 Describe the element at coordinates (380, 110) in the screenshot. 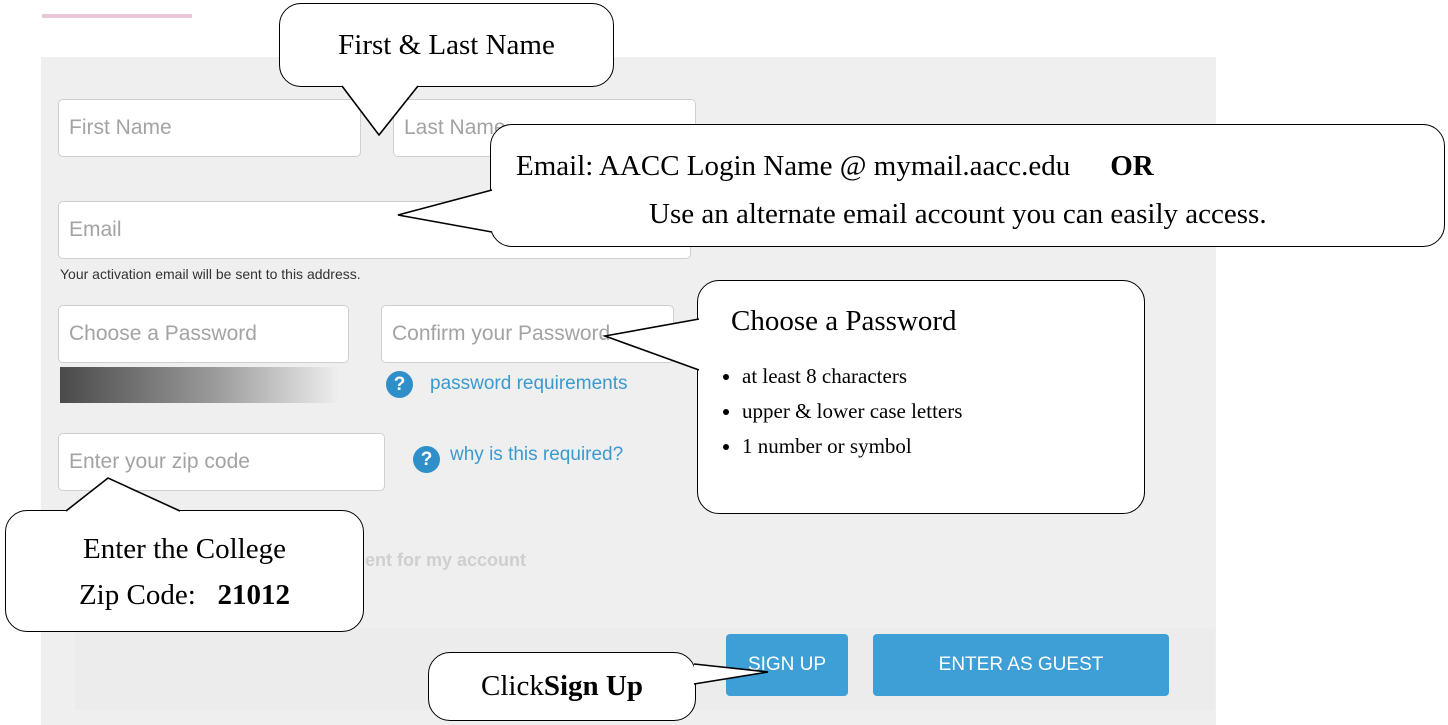

I see `name-callout-tail` at that location.